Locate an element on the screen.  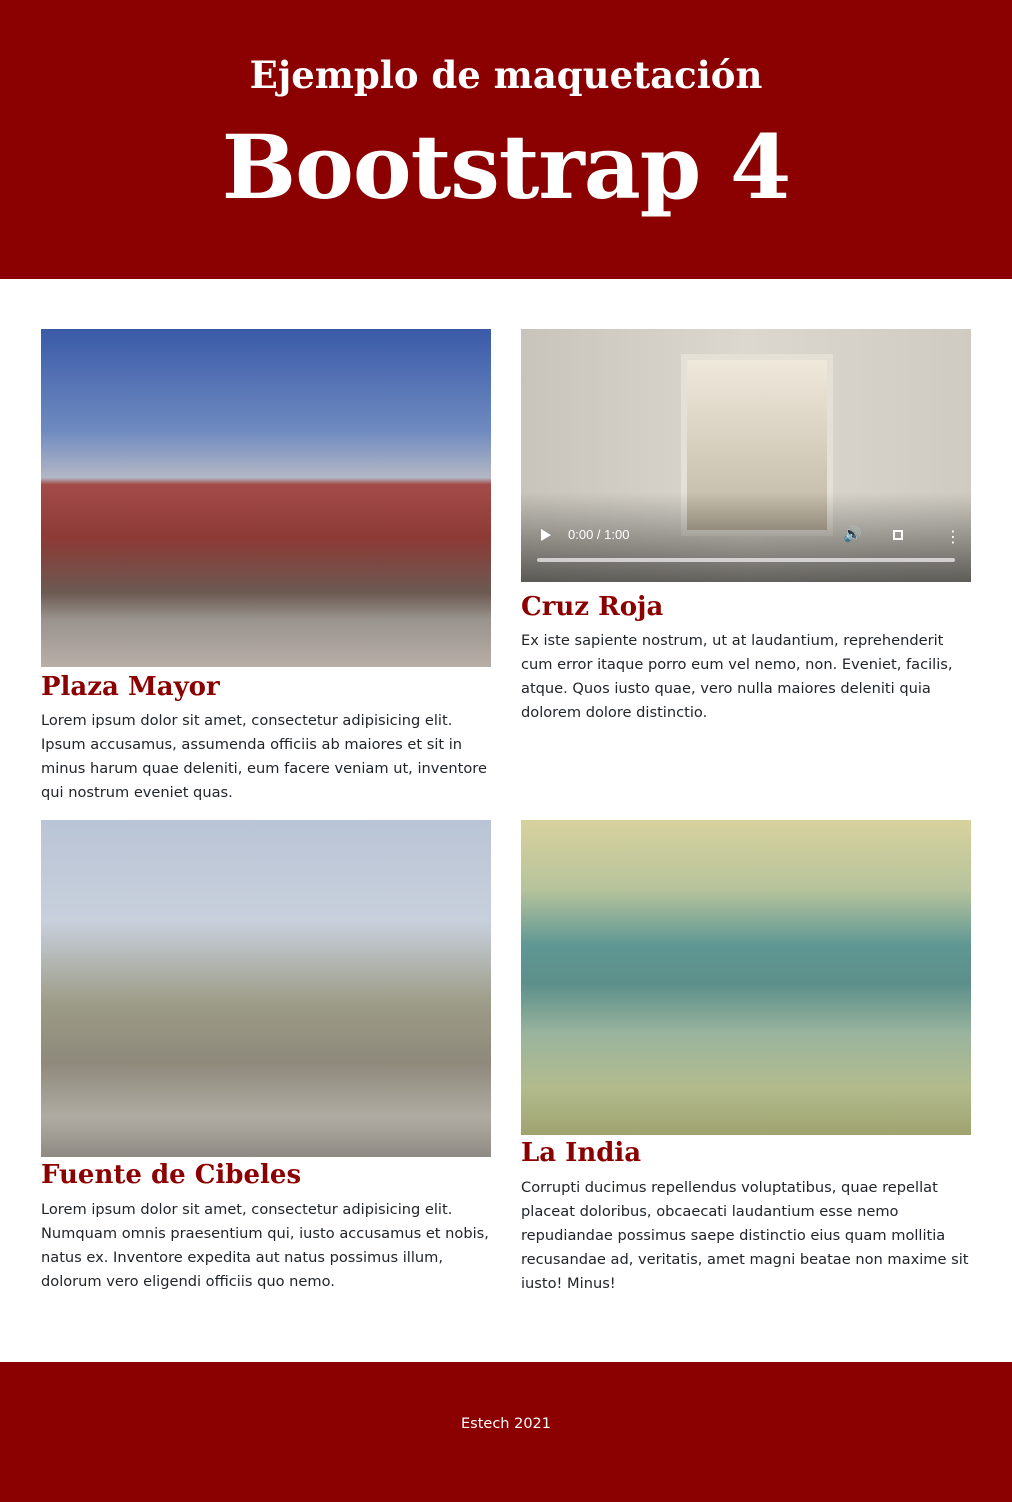
fuente-de-cibeles-image is located at coordinates (266, 988).